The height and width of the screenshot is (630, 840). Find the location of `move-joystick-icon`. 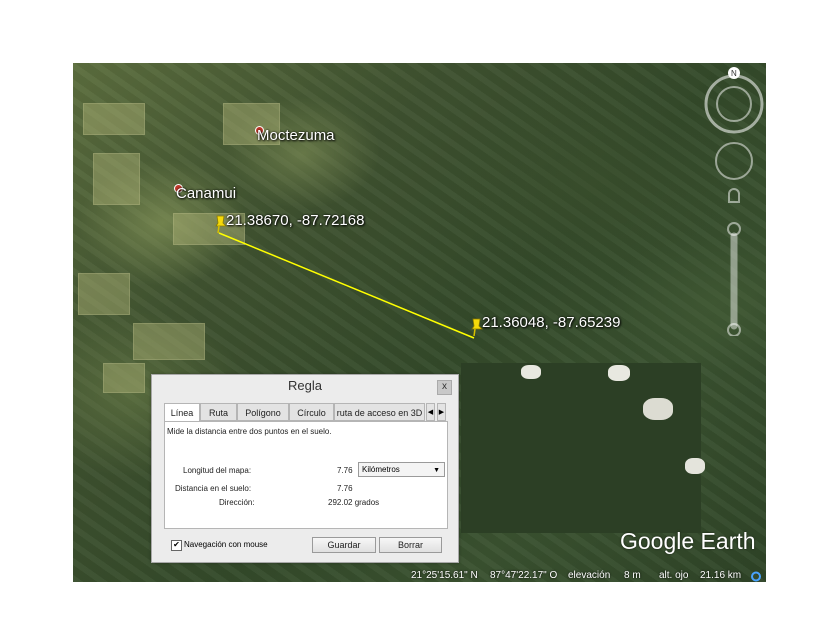

move-joystick-icon is located at coordinates (734, 161).